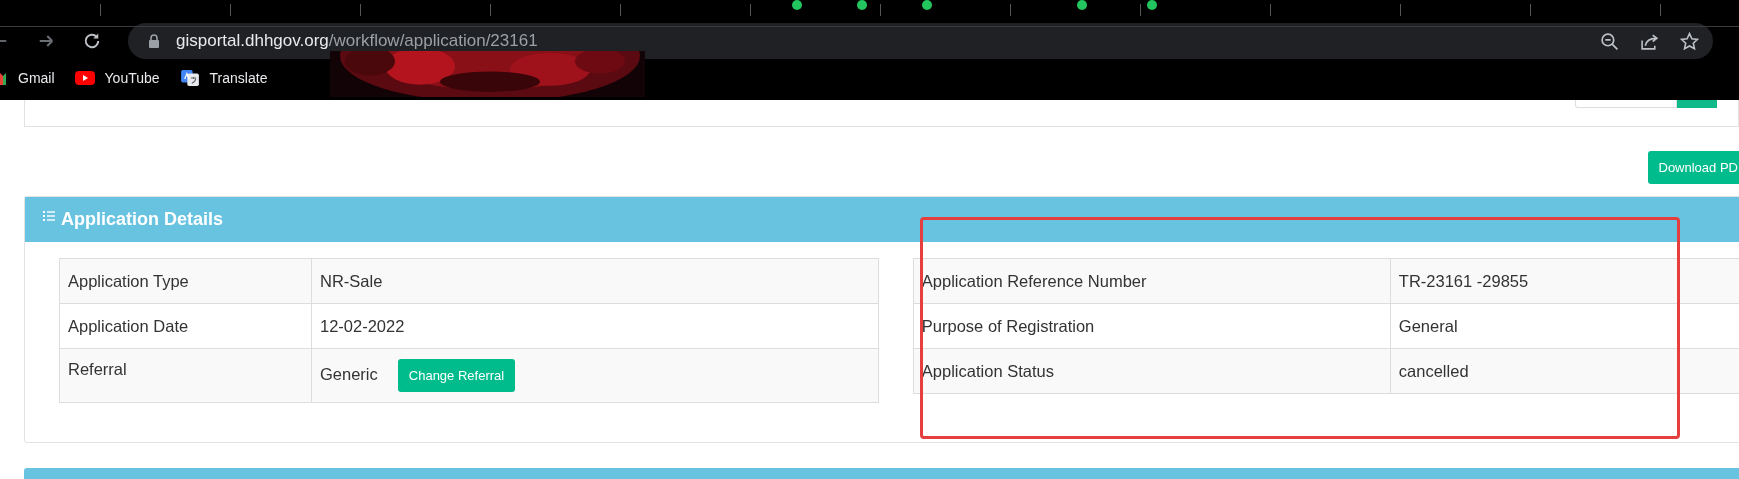 This screenshot has height=479, width=1739. What do you see at coordinates (351, 280) in the screenshot?
I see `table-cell-value: NR-Sale` at bounding box center [351, 280].